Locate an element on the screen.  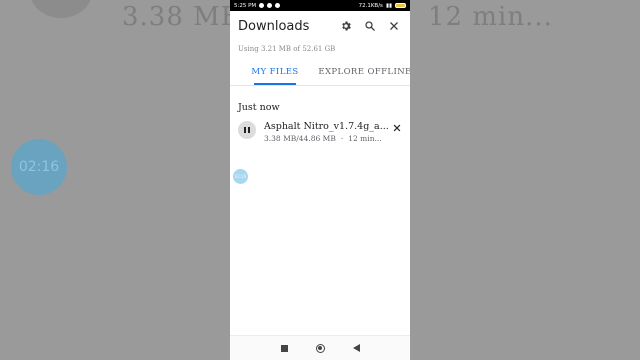
tab-my-files: MY FILES is located at coordinates (275, 72).